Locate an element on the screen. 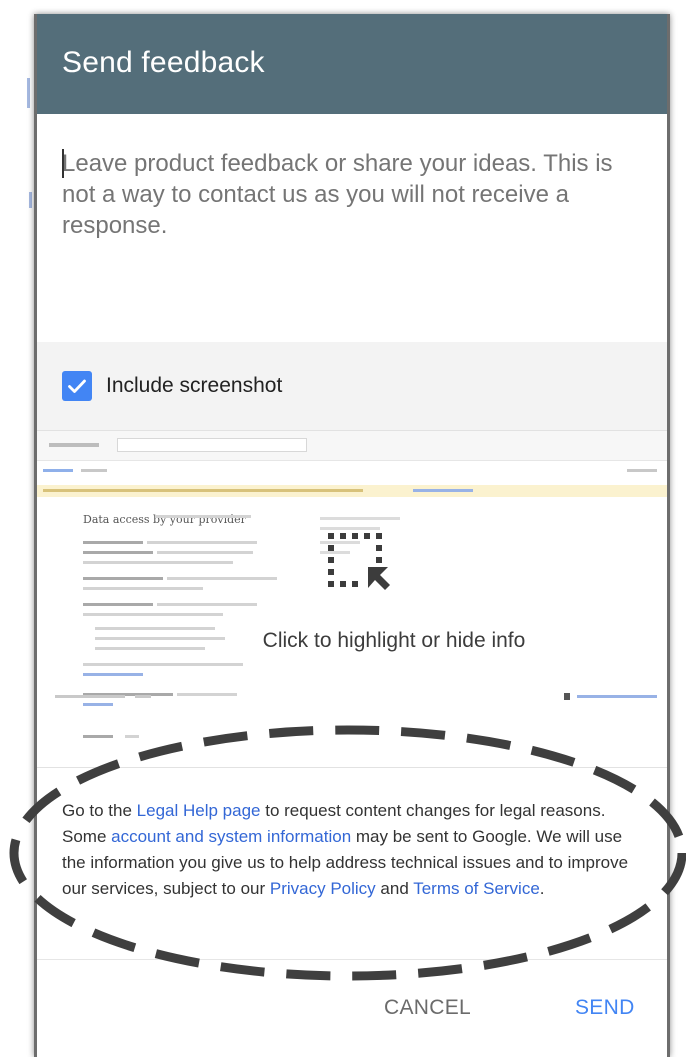 The image size is (686, 1057). include-screenshot-label: Include screenshot is located at coordinates (194, 385).